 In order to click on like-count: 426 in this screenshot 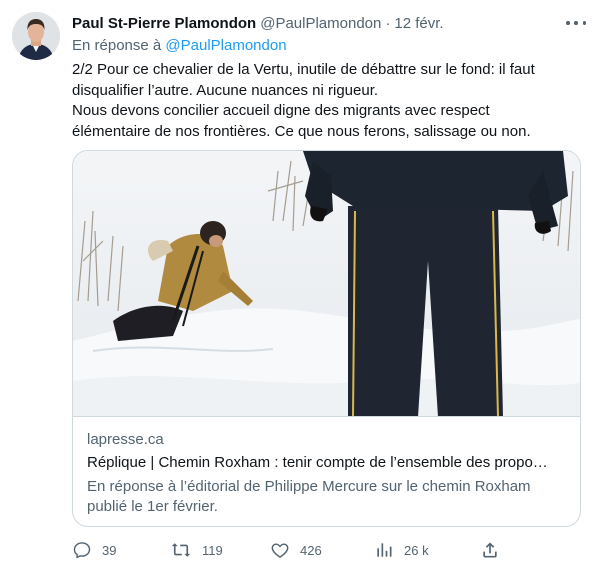, I will do `click(311, 550)`.